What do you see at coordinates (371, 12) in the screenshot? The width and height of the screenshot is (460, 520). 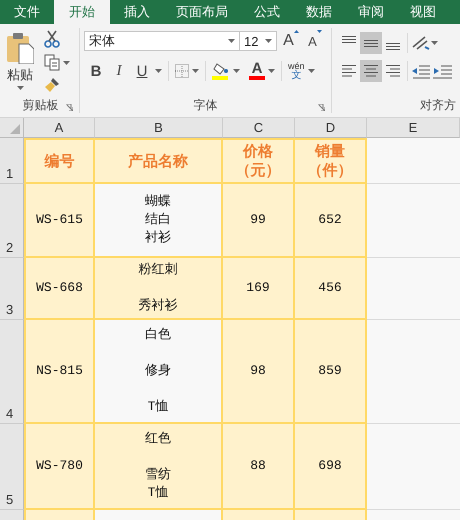 I see `ribbon-tab: 审阅` at bounding box center [371, 12].